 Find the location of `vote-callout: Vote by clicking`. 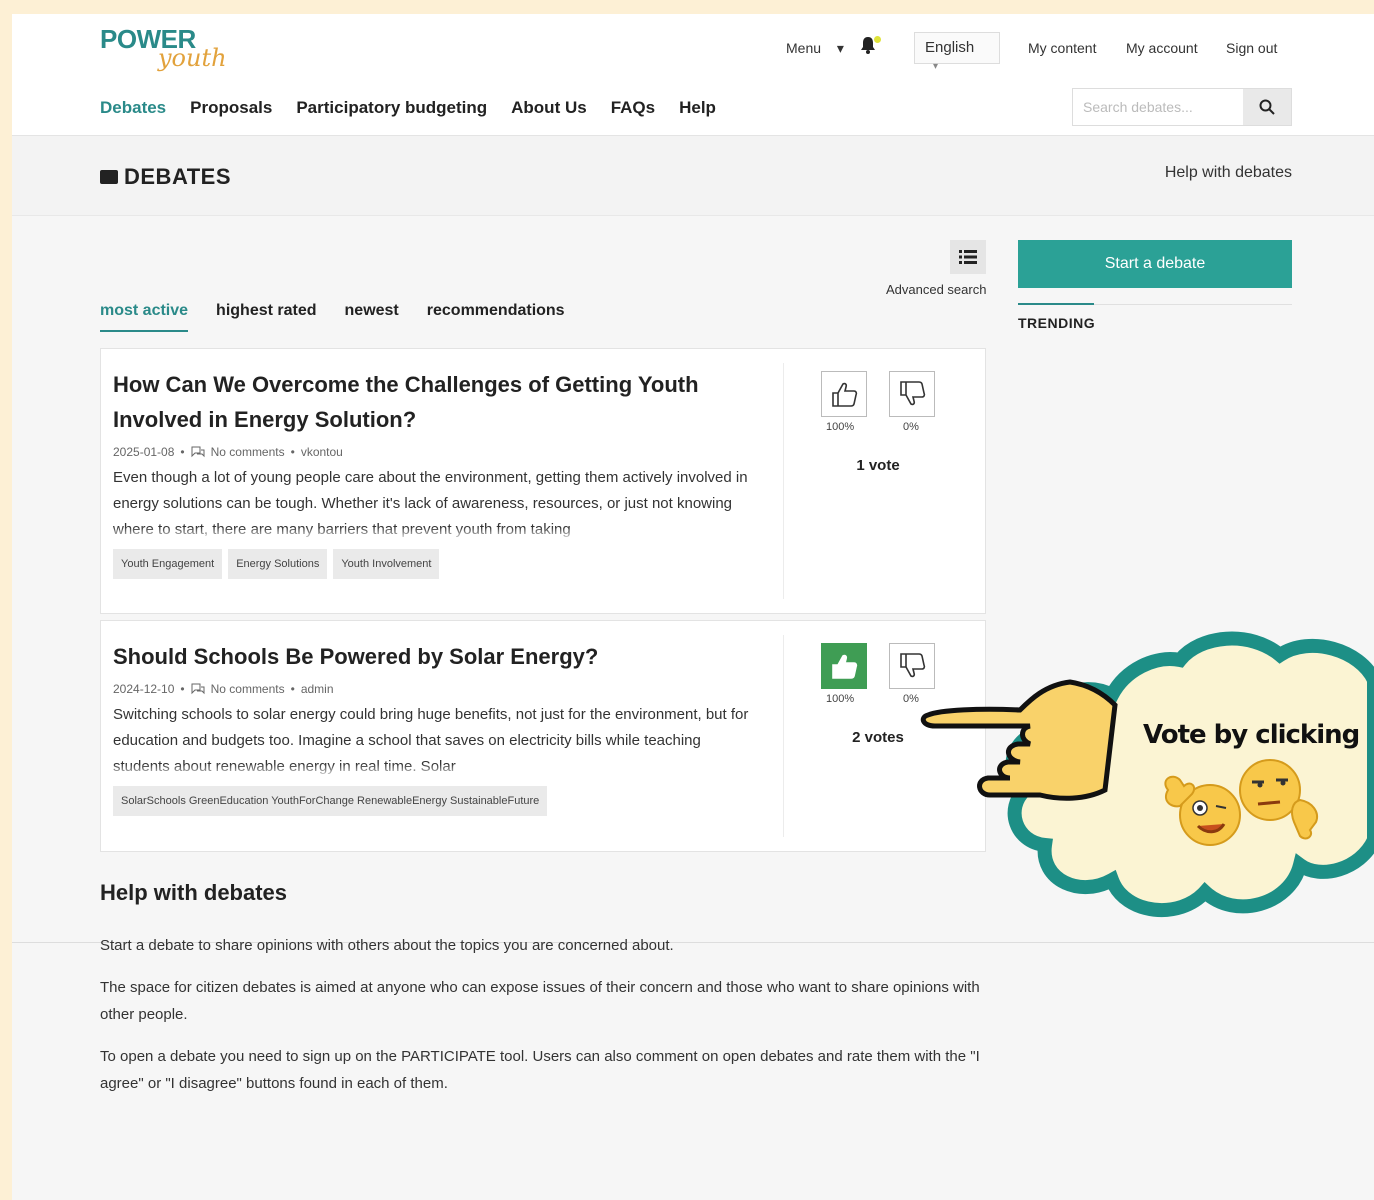

vote-callout: Vote by clicking is located at coordinates (1127, 775).